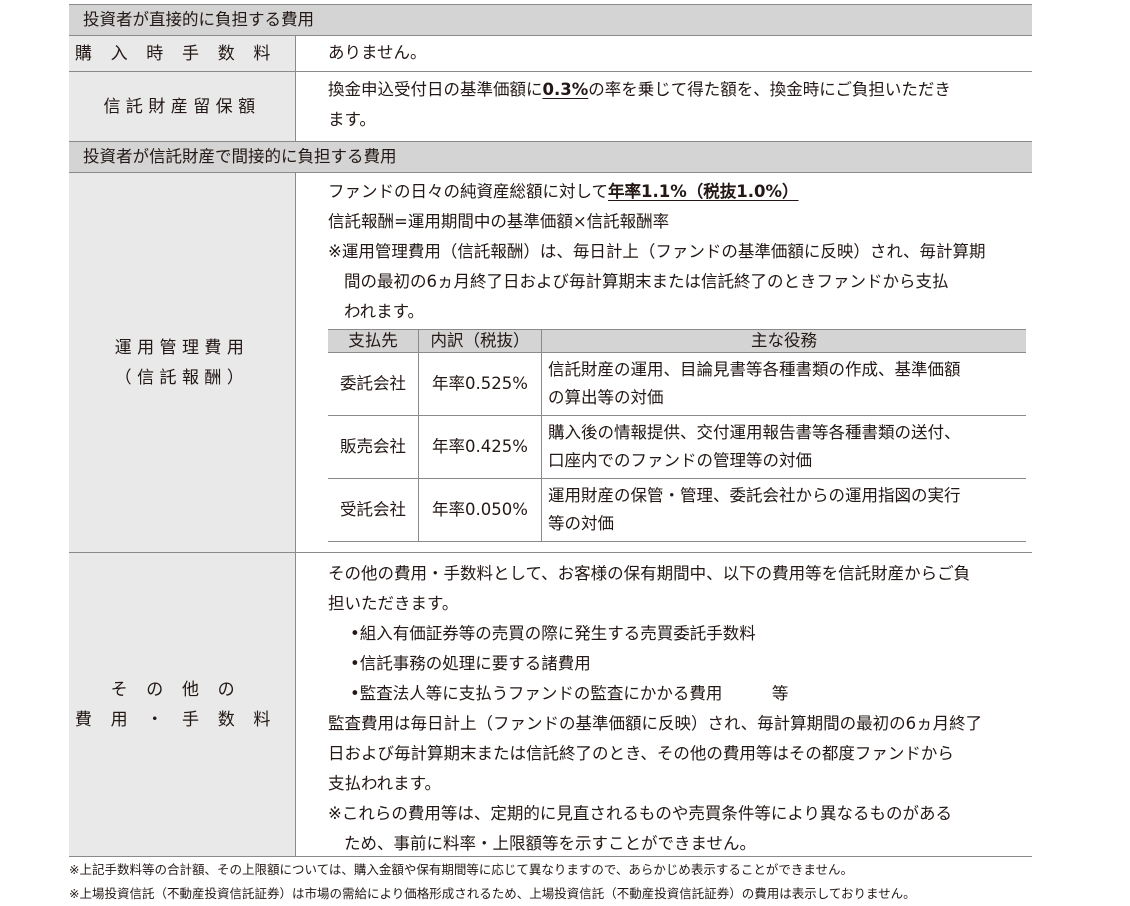 This screenshot has height=906, width=1130. Describe the element at coordinates (373, 341) in the screenshot. I see `col-header-payee: 支払先` at that location.